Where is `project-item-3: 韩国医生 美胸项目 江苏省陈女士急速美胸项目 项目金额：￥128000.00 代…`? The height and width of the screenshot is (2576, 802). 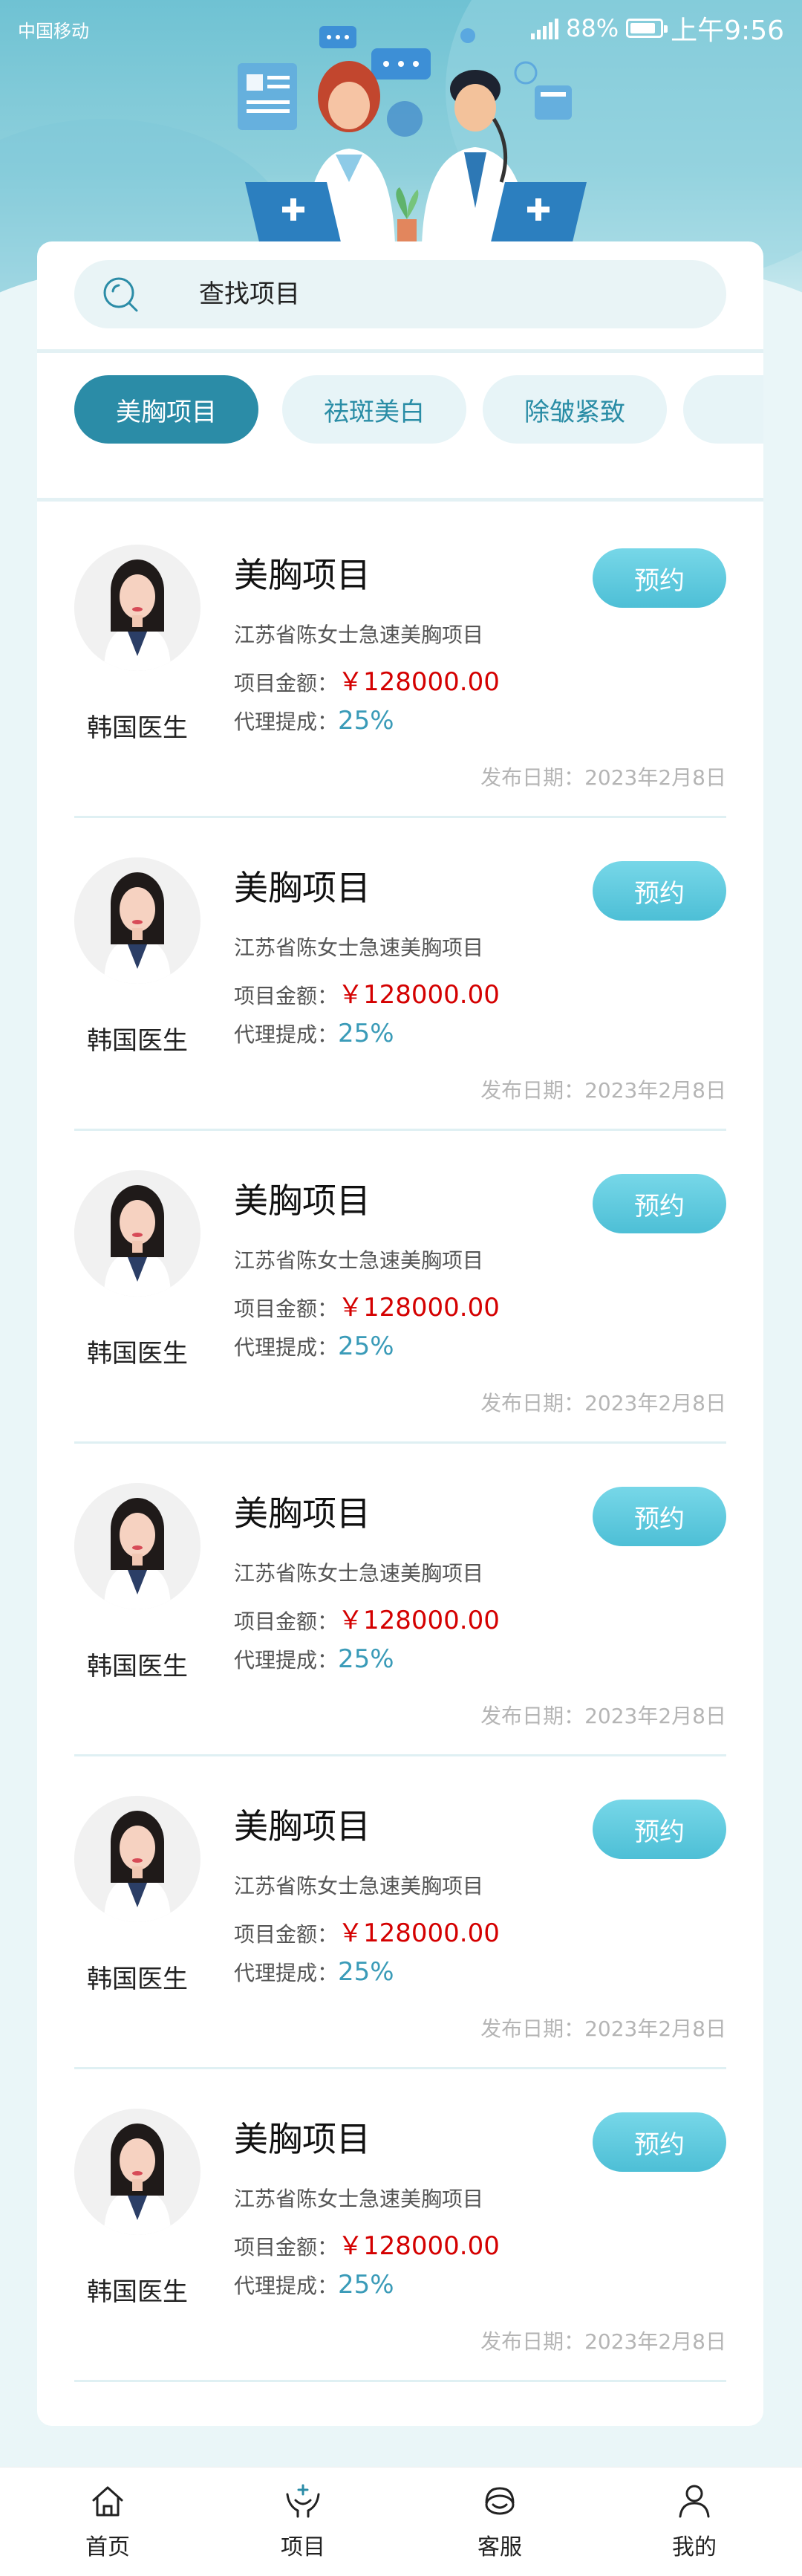 project-item-3: 韩国医生 美胸项目 江苏省陈女士急速美胸项目 项目金额：￥128000.00 代… is located at coordinates (400, 1287).